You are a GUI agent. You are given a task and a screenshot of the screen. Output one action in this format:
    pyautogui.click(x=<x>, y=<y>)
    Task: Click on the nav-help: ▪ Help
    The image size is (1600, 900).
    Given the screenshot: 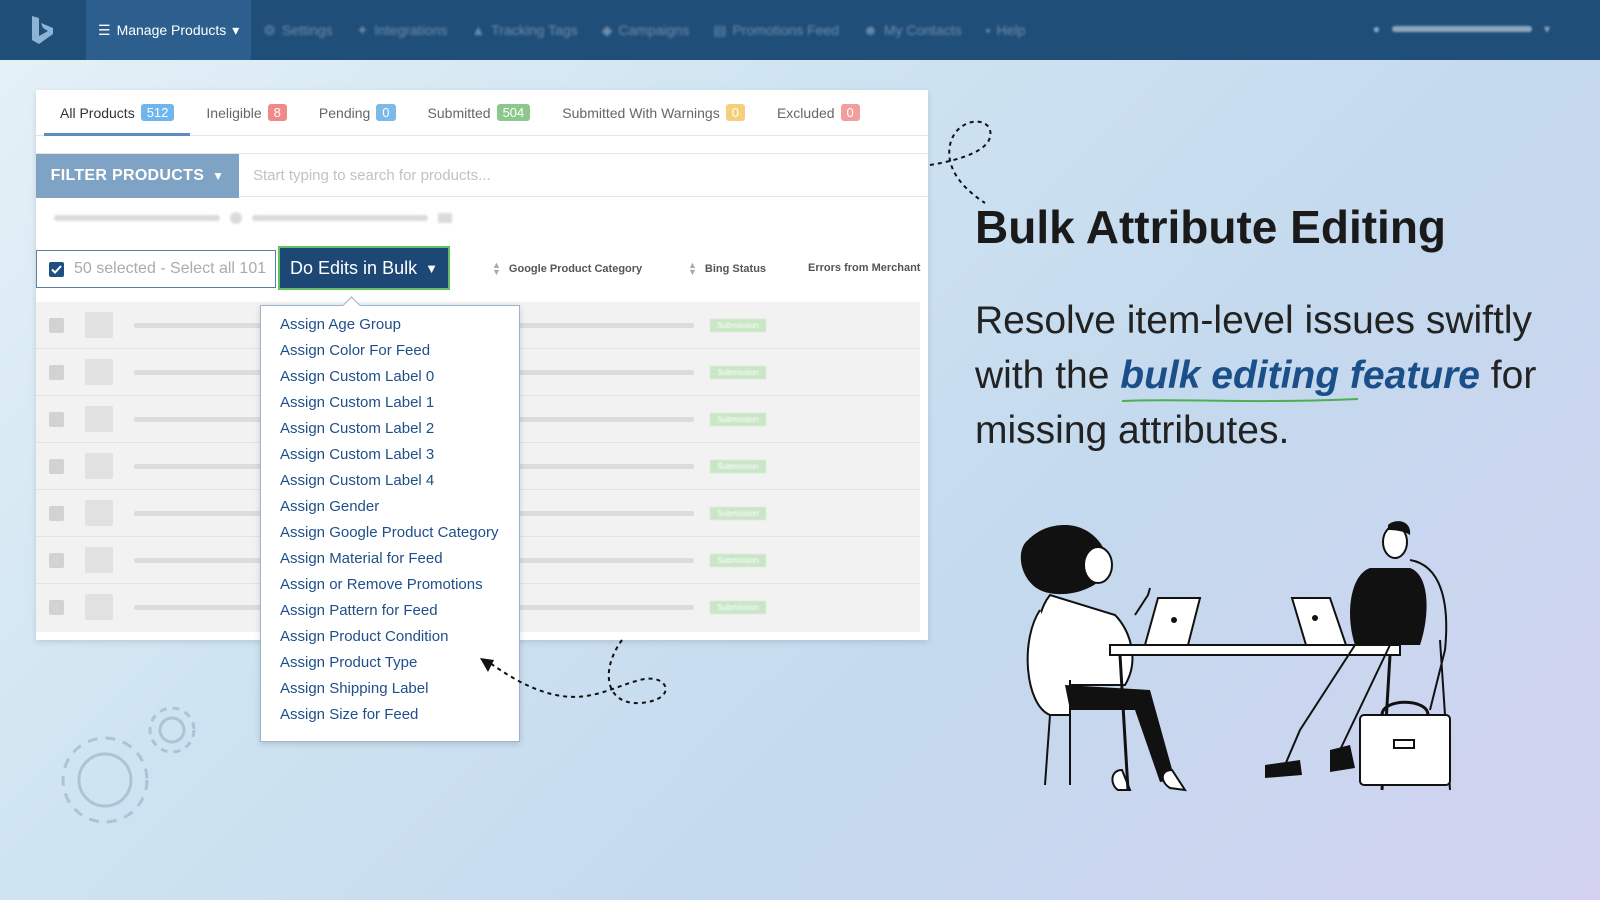 What is the action you would take?
    pyautogui.click(x=1006, y=30)
    